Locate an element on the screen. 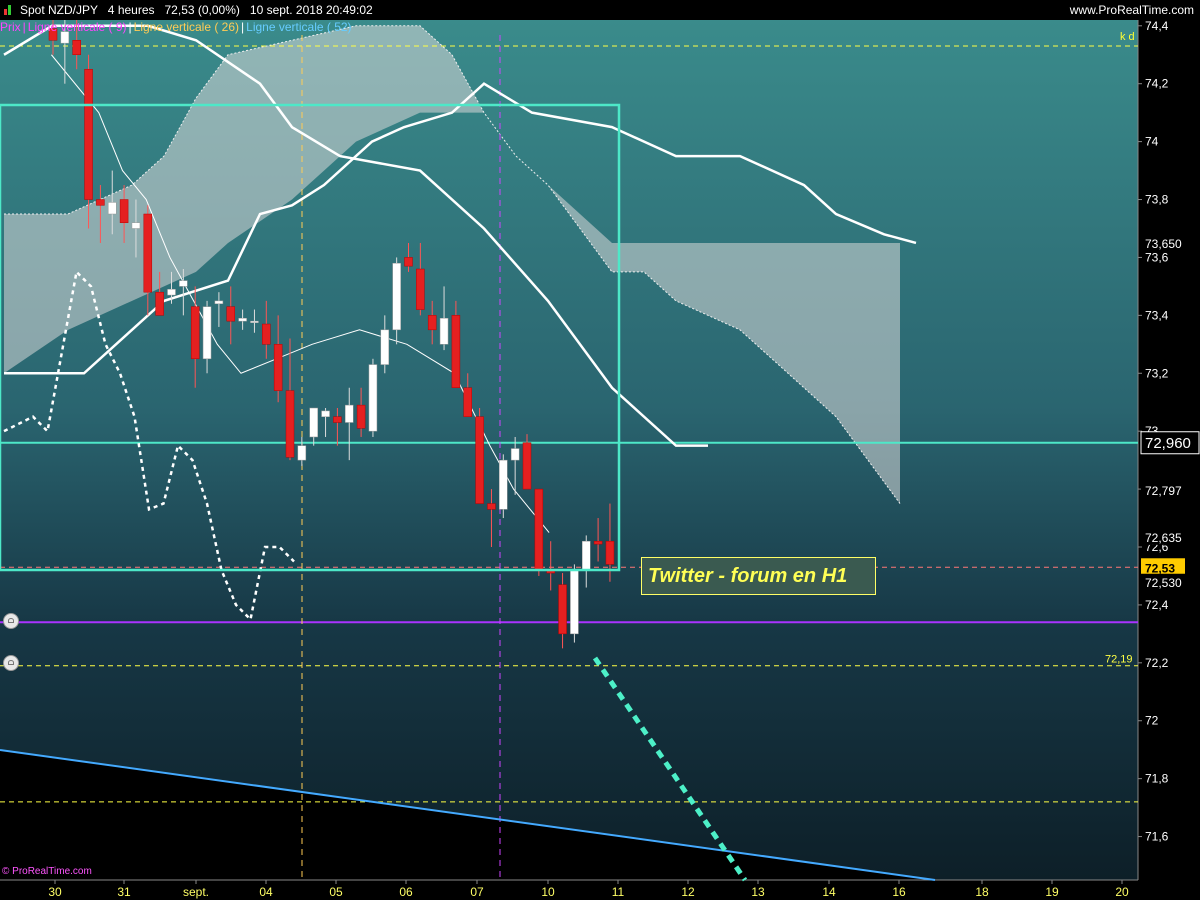 This screenshot has width=1200, height=900. x-tick-label: 20 is located at coordinates (1122, 892).